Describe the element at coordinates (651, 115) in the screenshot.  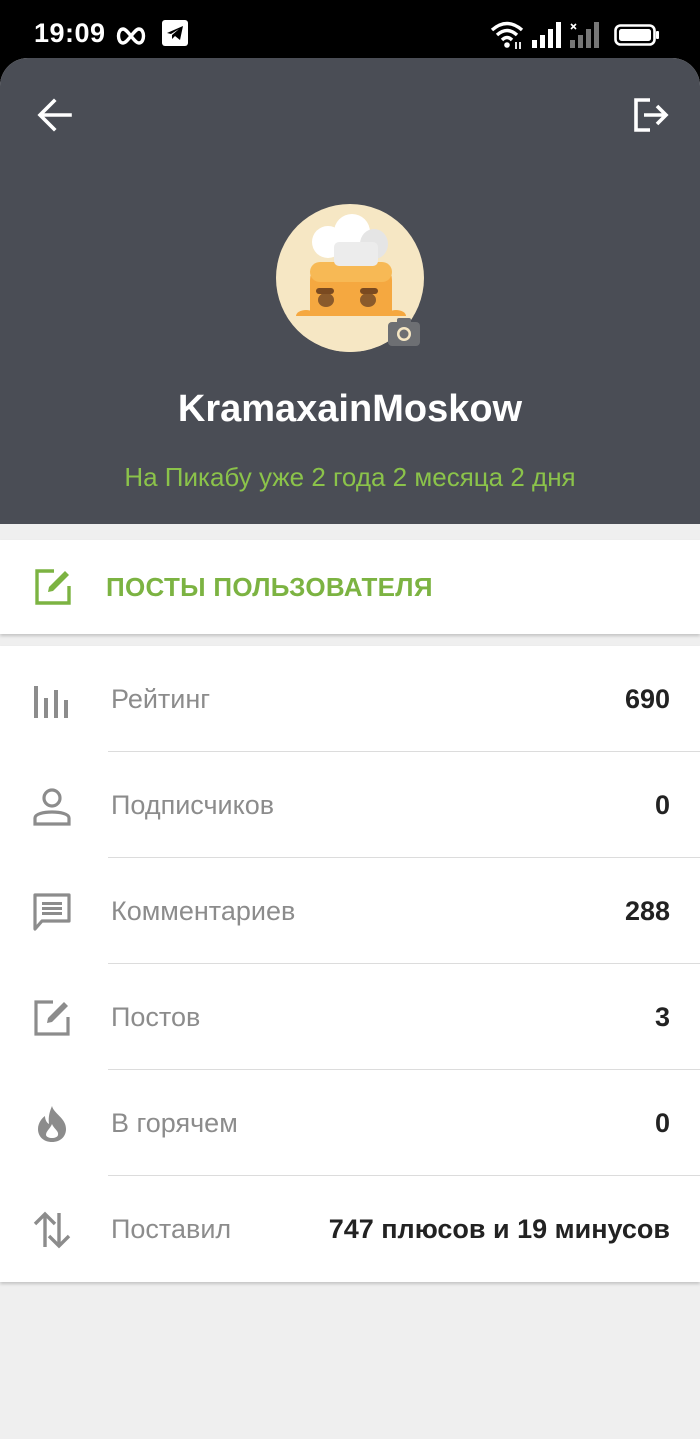
I see `logout-icon` at that location.